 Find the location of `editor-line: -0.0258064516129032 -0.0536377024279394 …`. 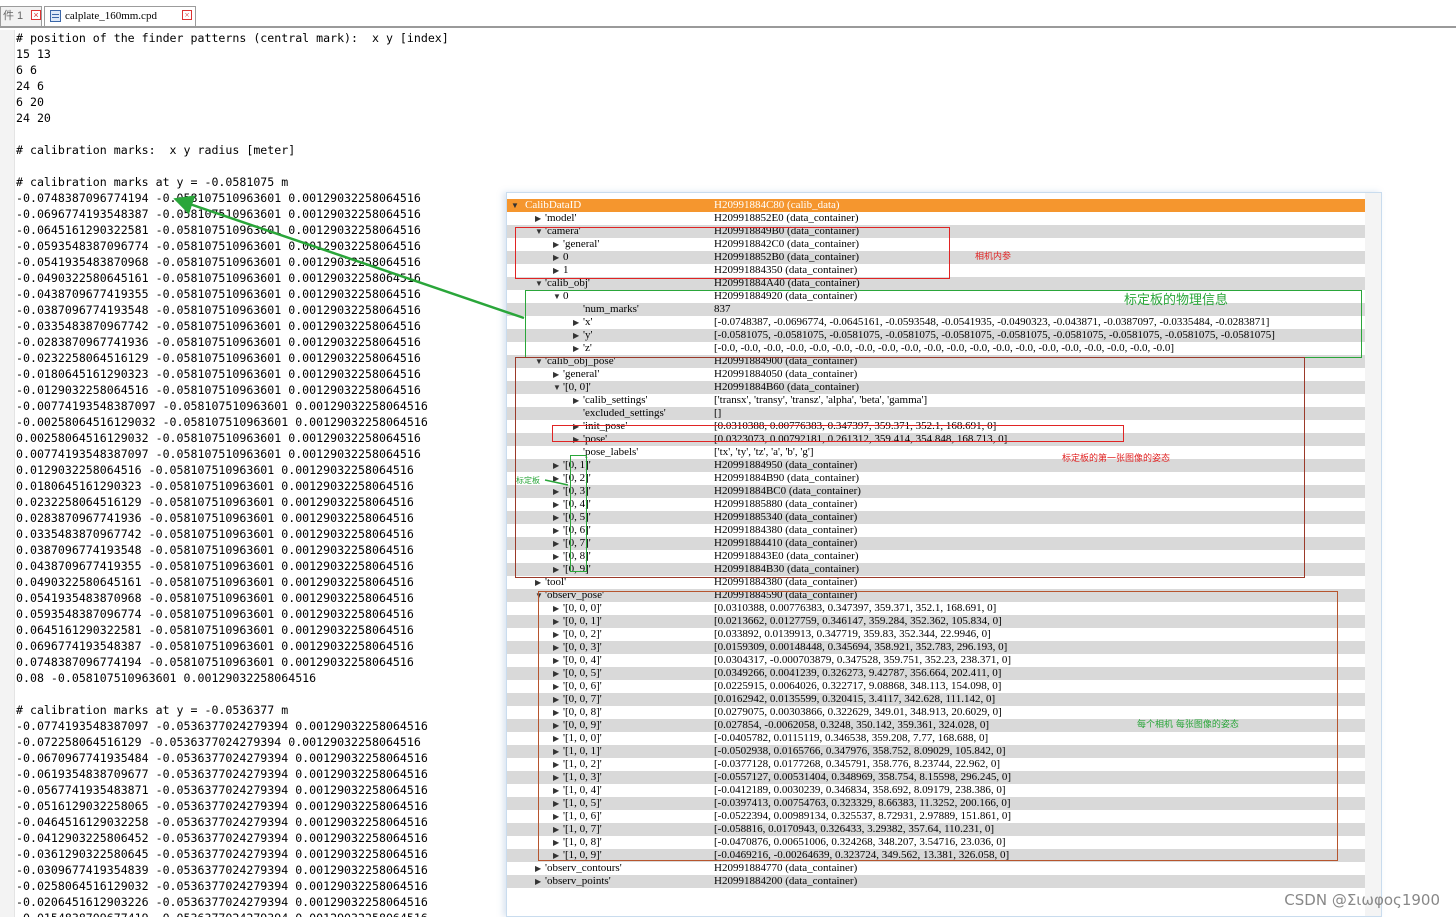

editor-line: -0.0258064516129032 -0.0536377024279394 … is located at coordinates (261, 886).